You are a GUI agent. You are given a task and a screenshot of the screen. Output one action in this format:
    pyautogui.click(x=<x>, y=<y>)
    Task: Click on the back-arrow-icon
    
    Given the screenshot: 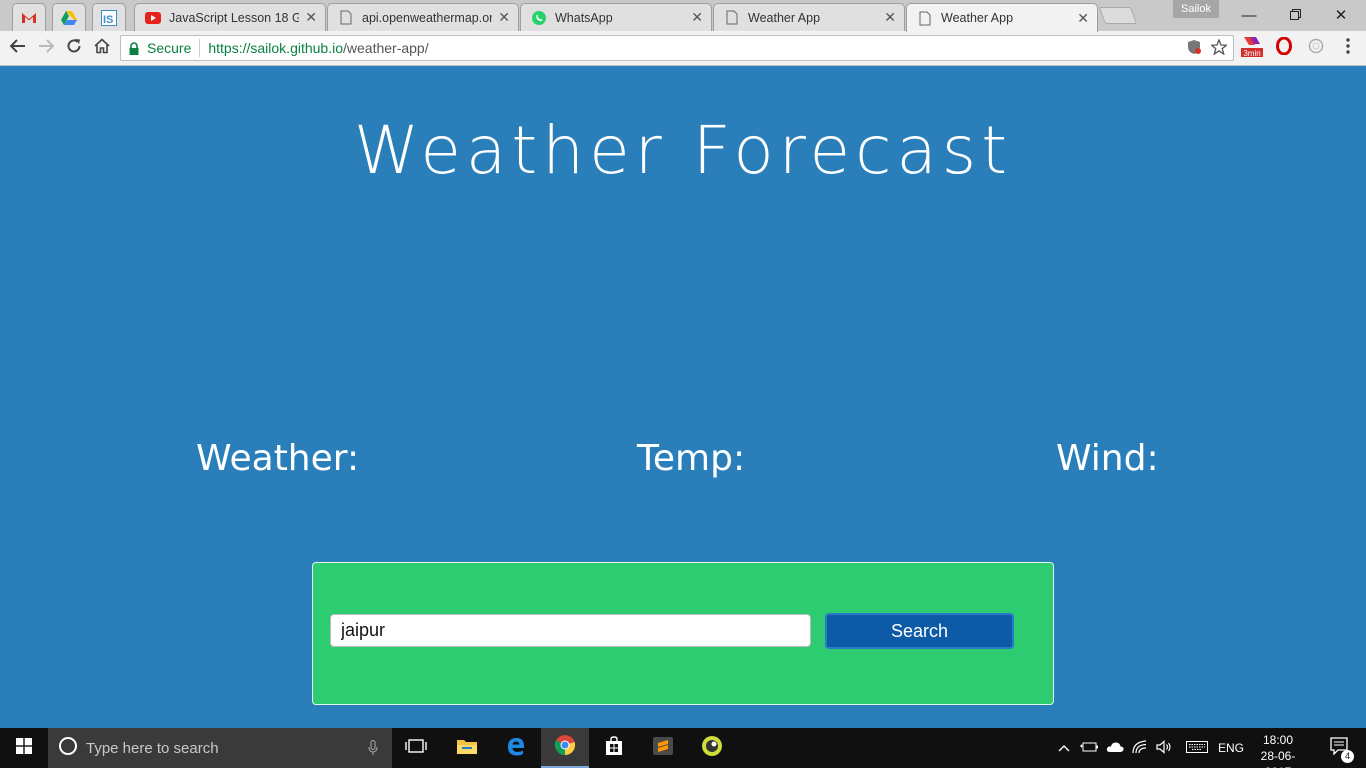 What is the action you would take?
    pyautogui.click(x=17, y=48)
    